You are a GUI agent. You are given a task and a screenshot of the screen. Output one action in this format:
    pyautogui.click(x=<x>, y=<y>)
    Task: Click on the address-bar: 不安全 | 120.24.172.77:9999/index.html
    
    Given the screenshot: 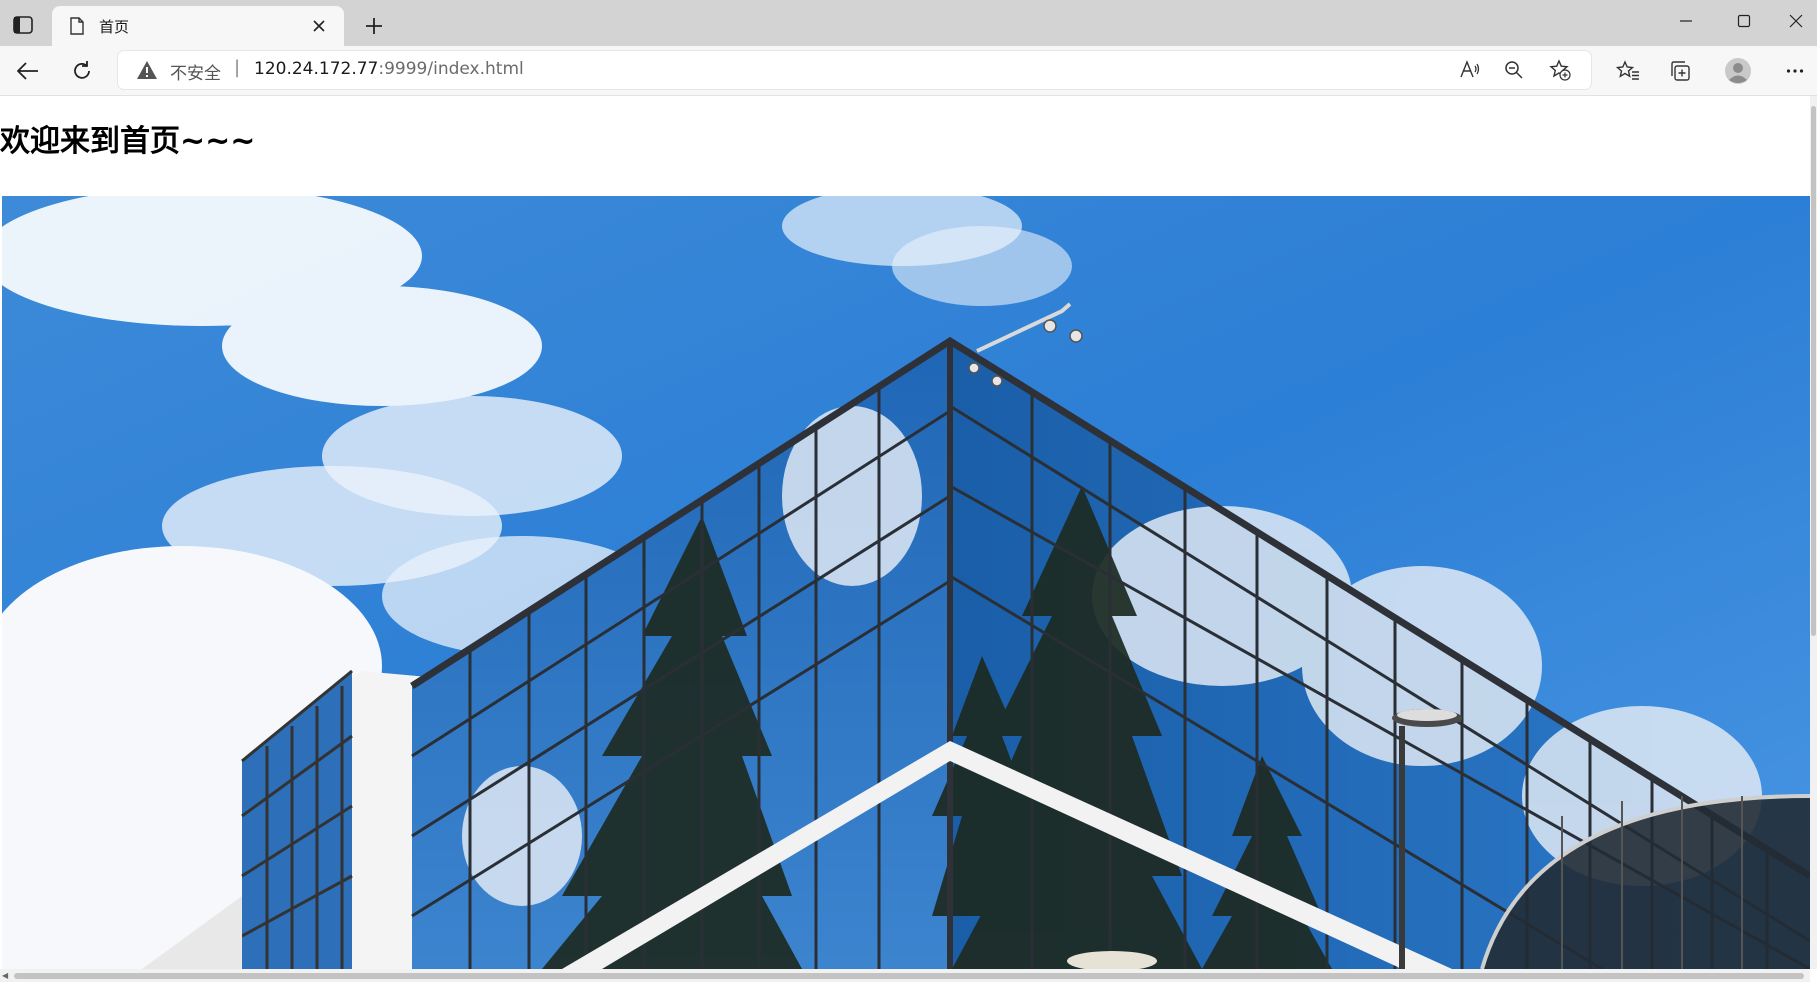 What is the action you would take?
    pyautogui.click(x=854, y=70)
    